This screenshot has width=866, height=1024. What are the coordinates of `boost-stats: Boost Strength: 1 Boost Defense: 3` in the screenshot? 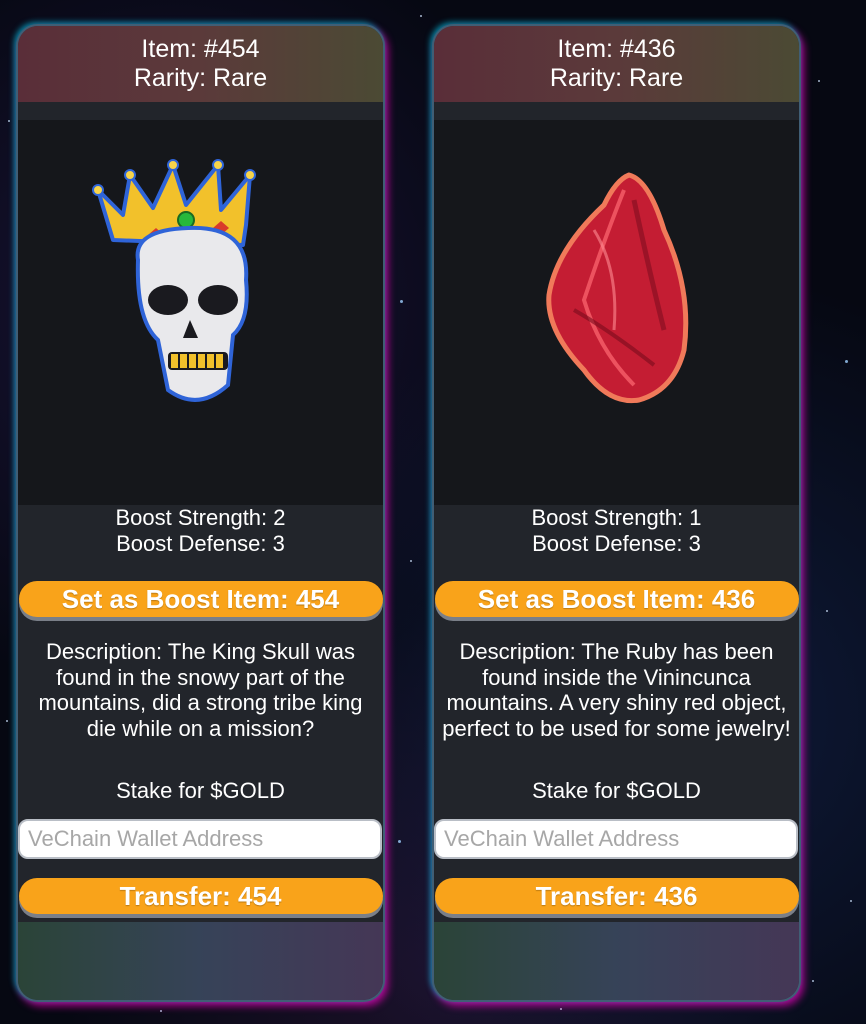 It's located at (616, 531).